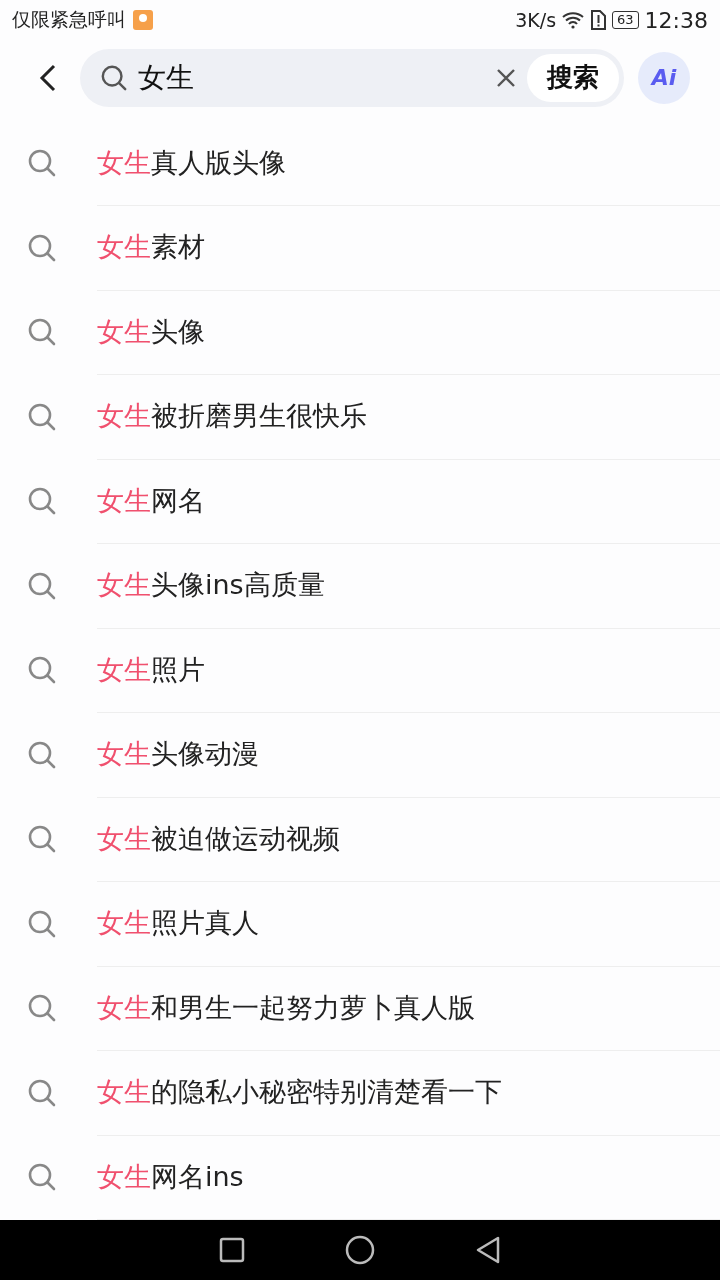  I want to click on status-notice: 仅限紧急呼叫, so click(69, 19).